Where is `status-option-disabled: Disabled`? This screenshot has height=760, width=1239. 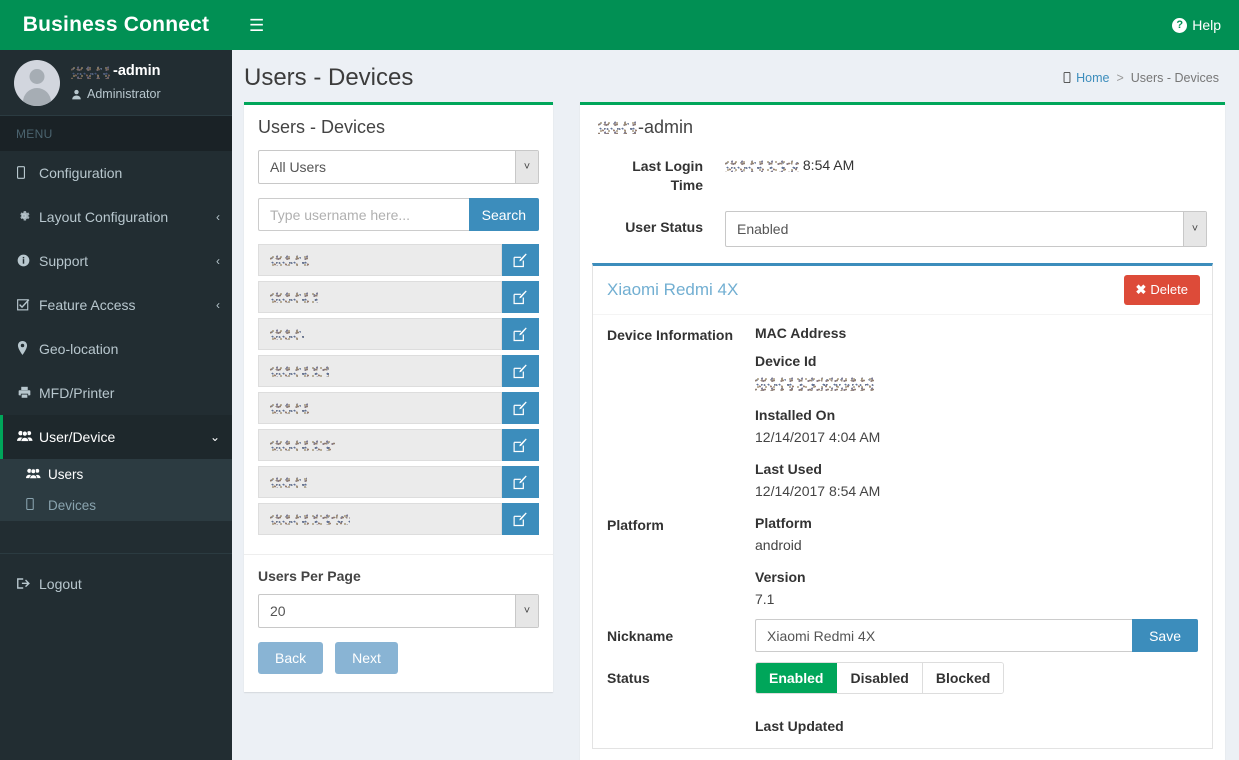
status-option-disabled: Disabled is located at coordinates (880, 678).